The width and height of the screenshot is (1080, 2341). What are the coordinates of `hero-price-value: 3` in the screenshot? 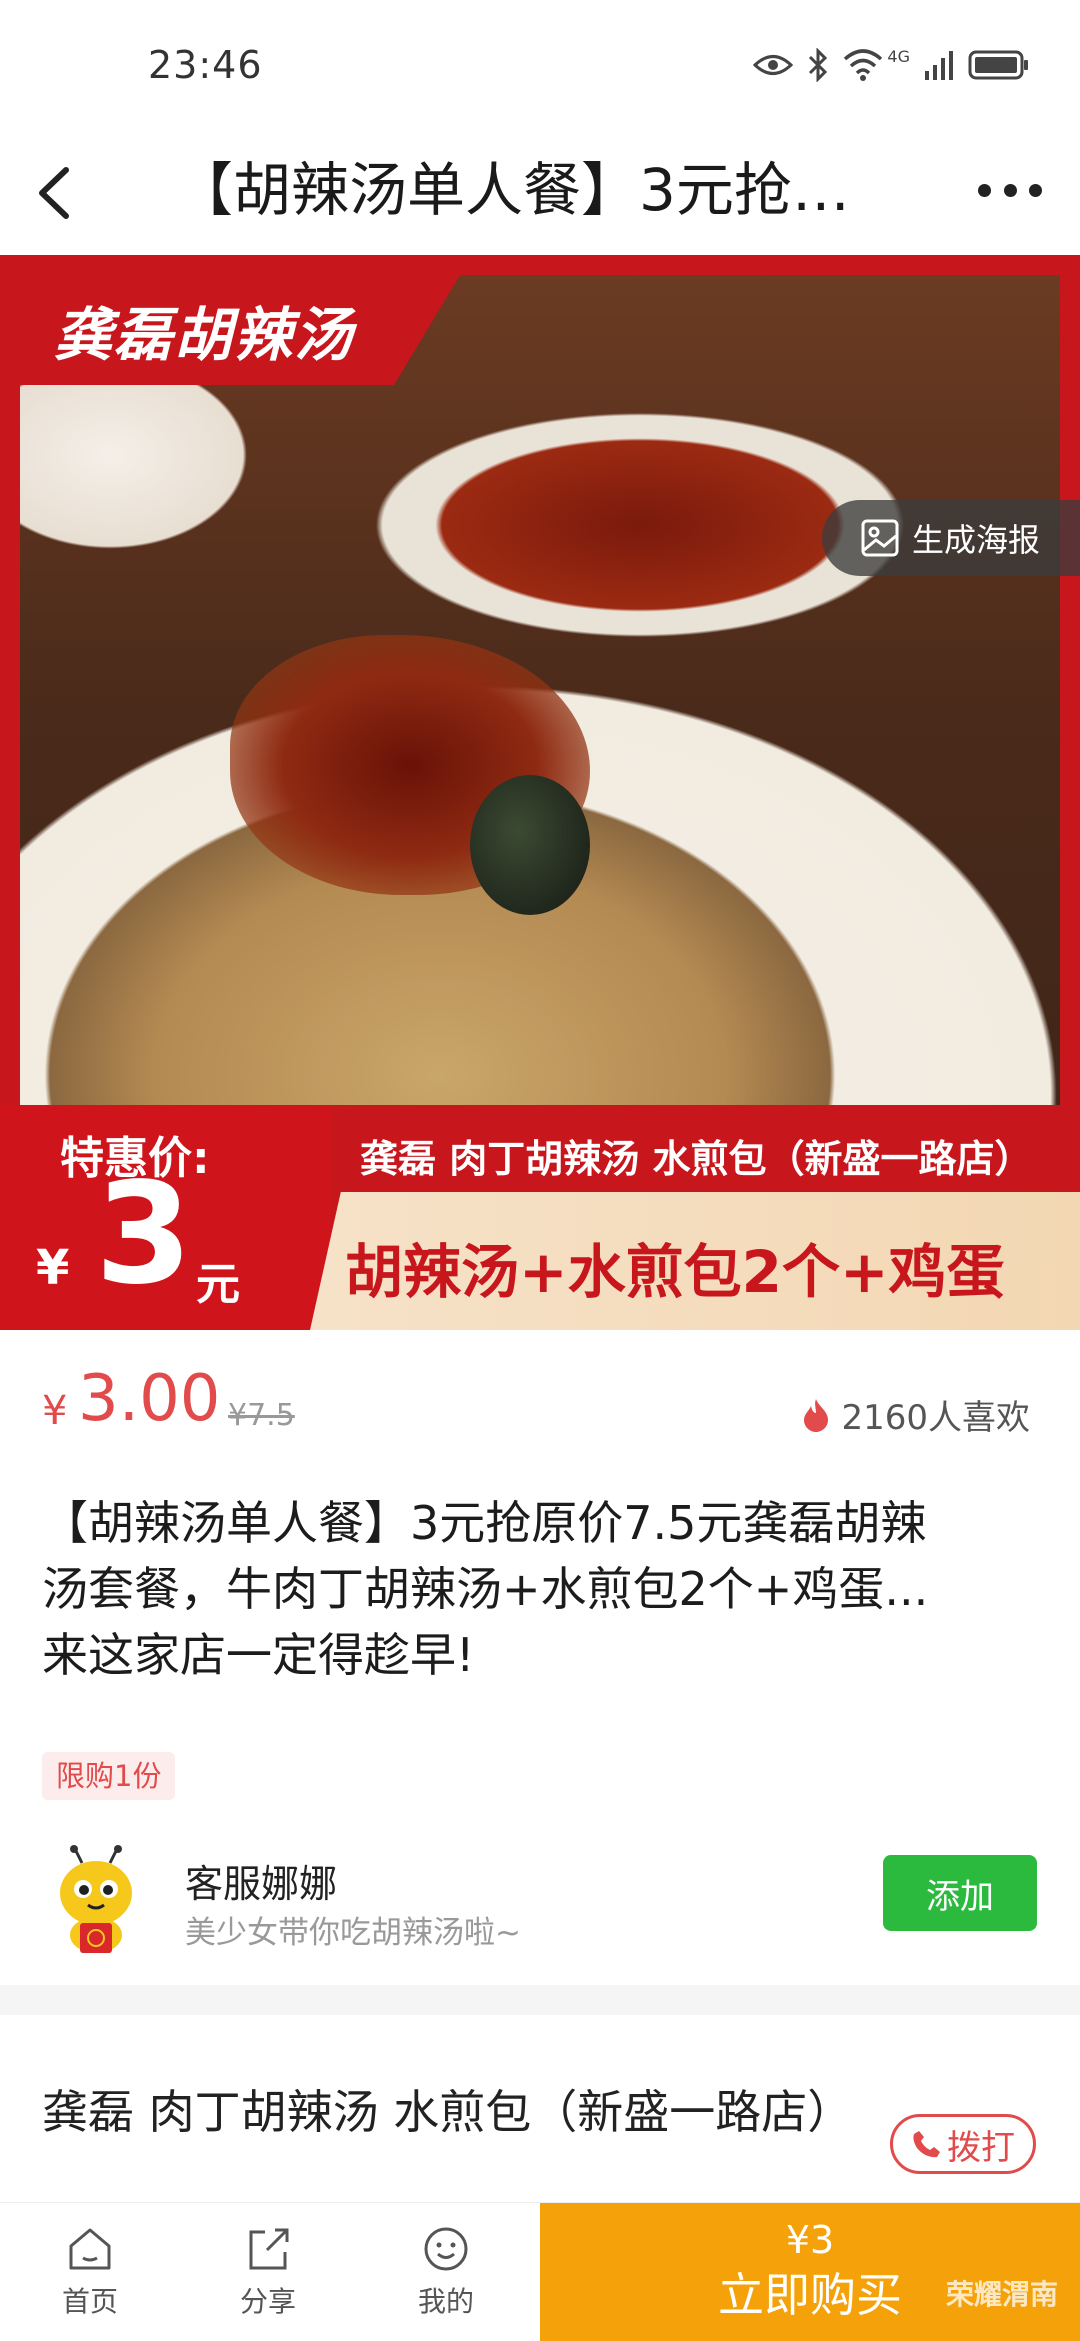 It's located at (144, 1234).